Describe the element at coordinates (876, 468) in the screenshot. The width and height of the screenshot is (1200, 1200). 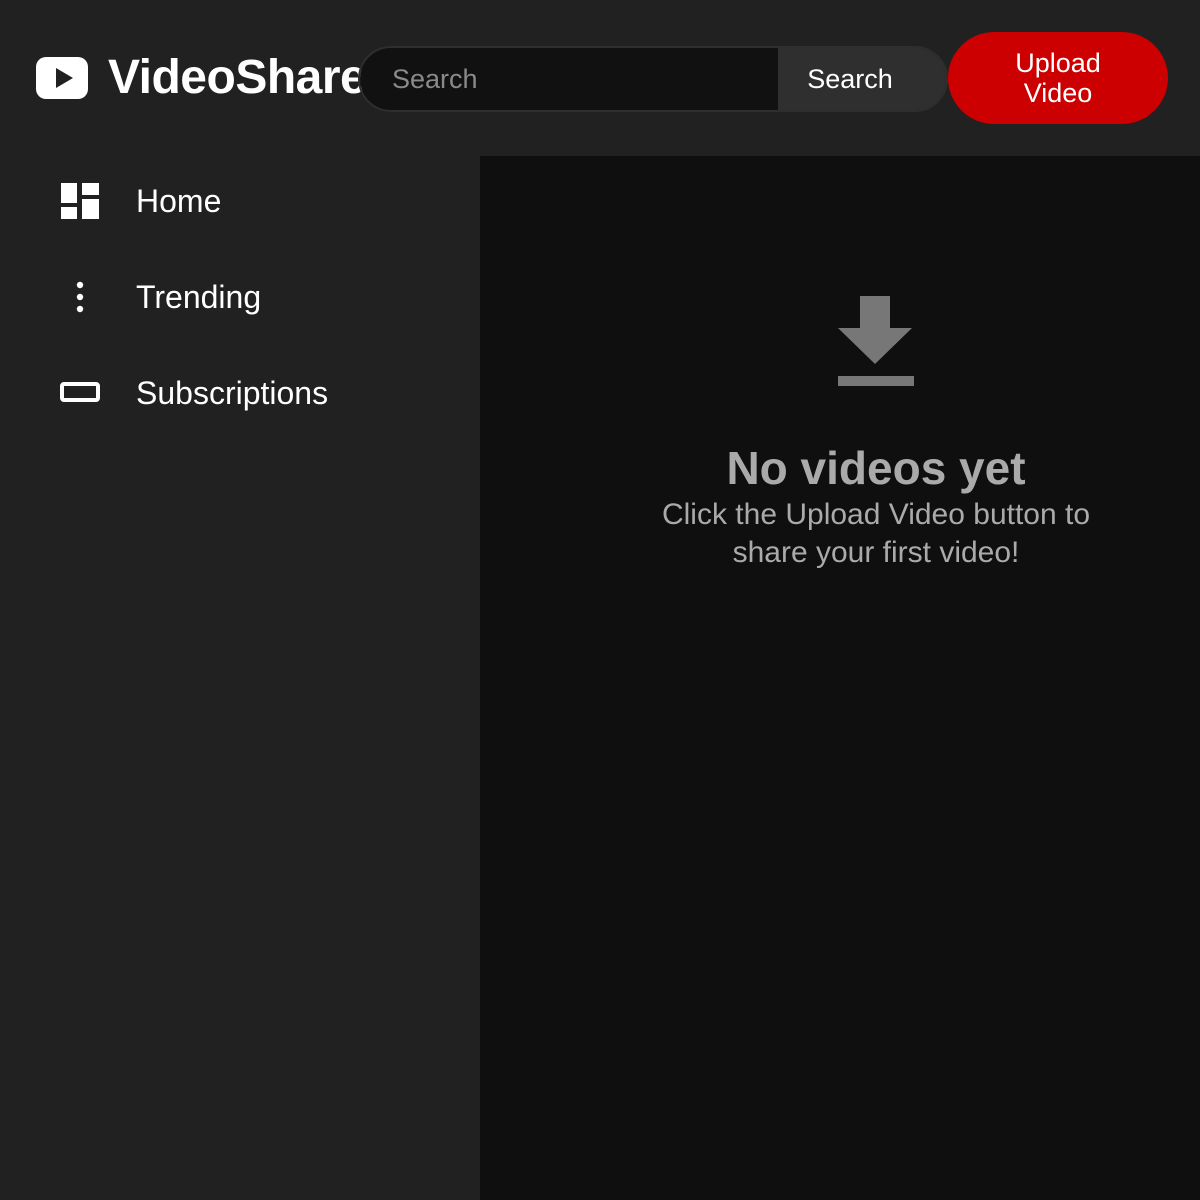
I see `empty-state-title: No videos yet` at that location.